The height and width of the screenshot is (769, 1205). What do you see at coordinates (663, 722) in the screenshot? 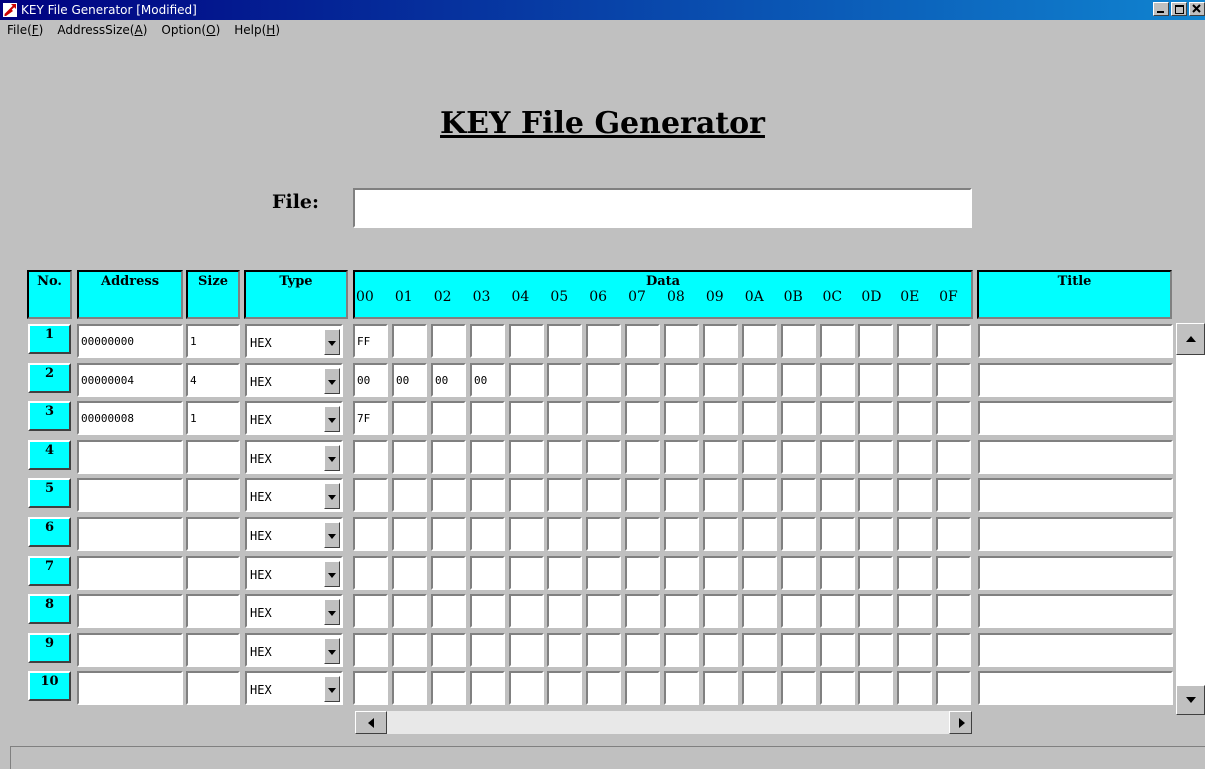
I see `horizontal-scrollbar` at bounding box center [663, 722].